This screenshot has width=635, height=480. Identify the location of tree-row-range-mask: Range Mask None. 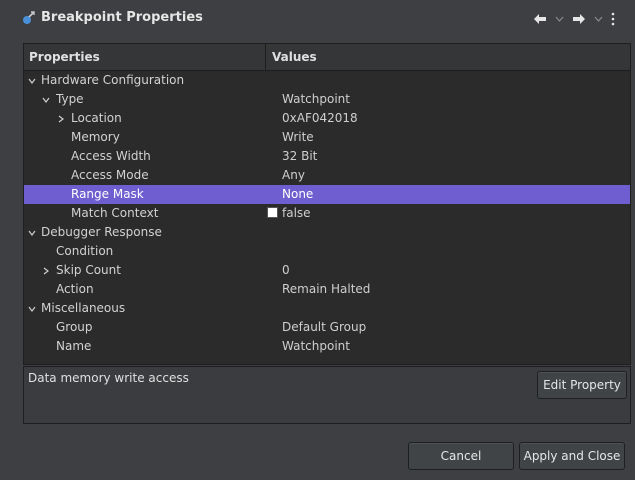
(327, 194).